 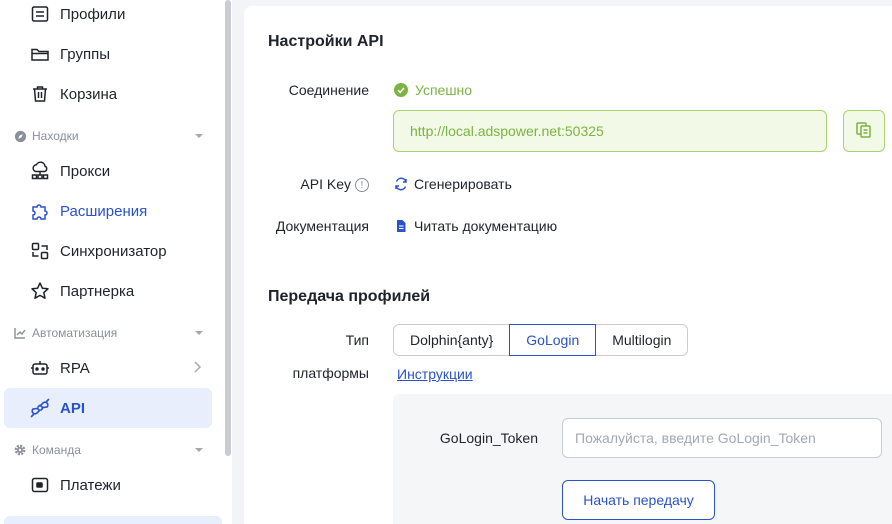 I want to click on platform-option-gologin: GoLogin, so click(x=553, y=340).